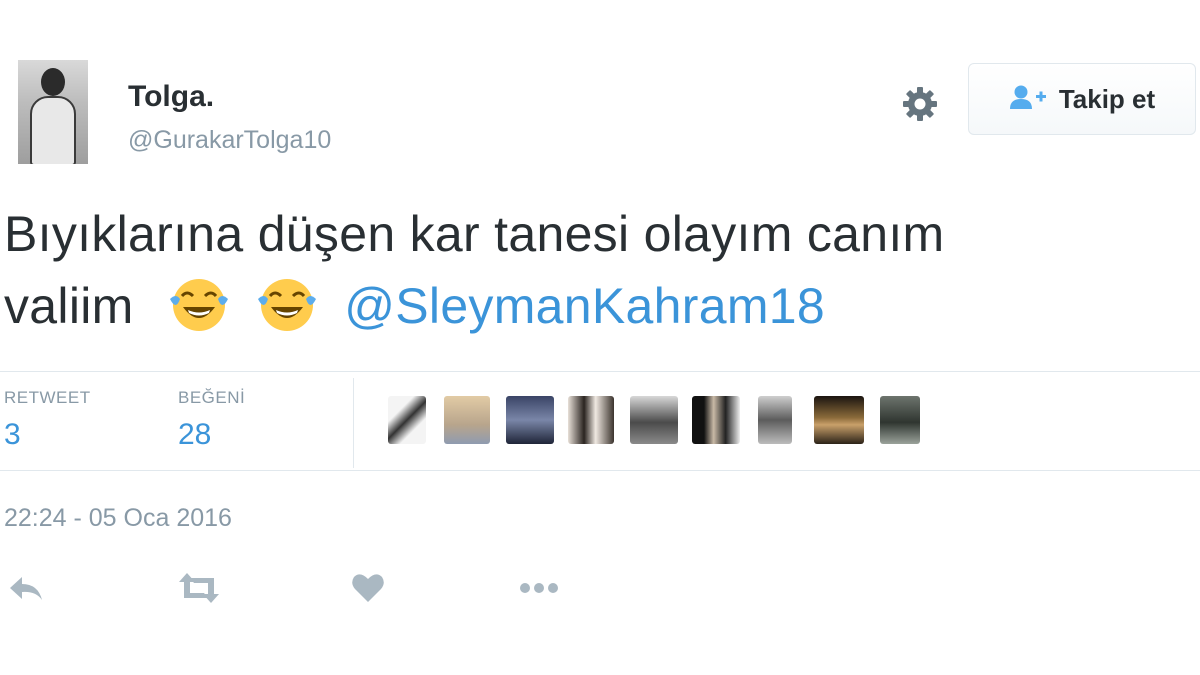 Image resolution: width=1200 pixels, height=675 pixels. Describe the element at coordinates (69, 306) in the screenshot. I see `tweet-text-line-2-text: valiim` at that location.